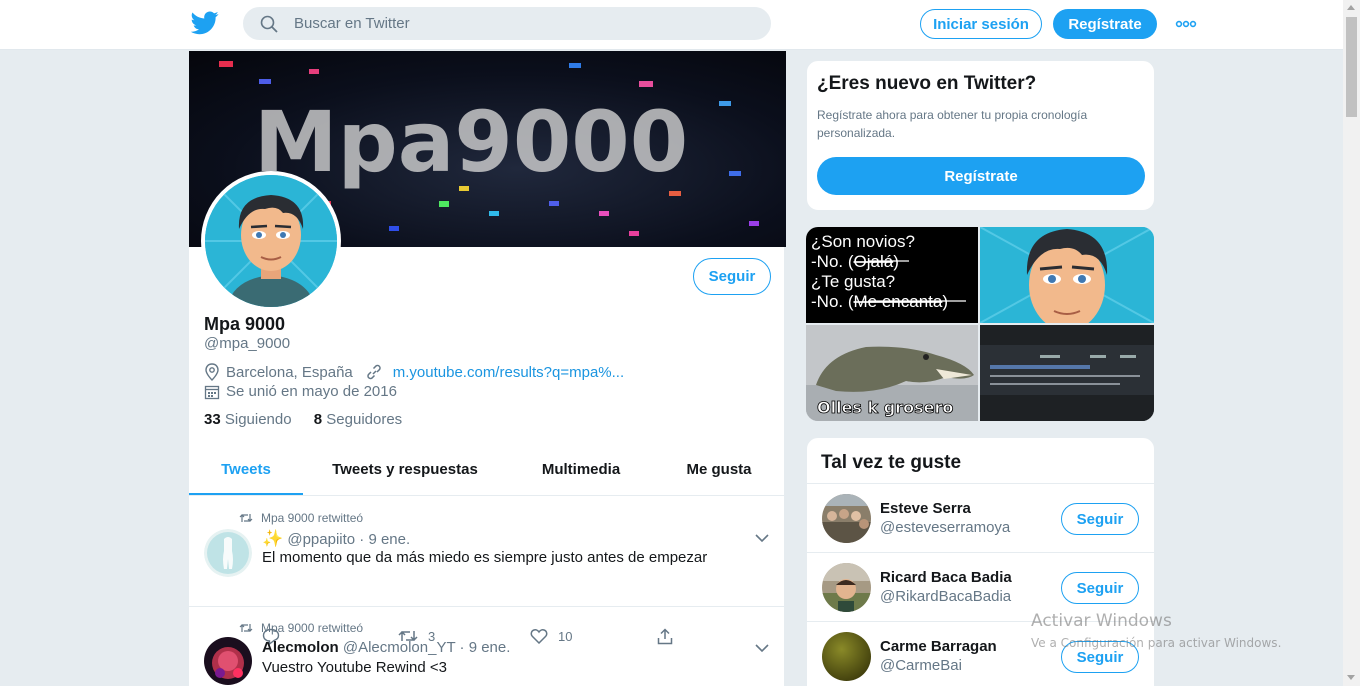 The height and width of the screenshot is (686, 1360). Describe the element at coordinates (1156, 643) in the screenshot. I see `watermark-subtitle: Ve a Configuración para activar Windows.` at that location.